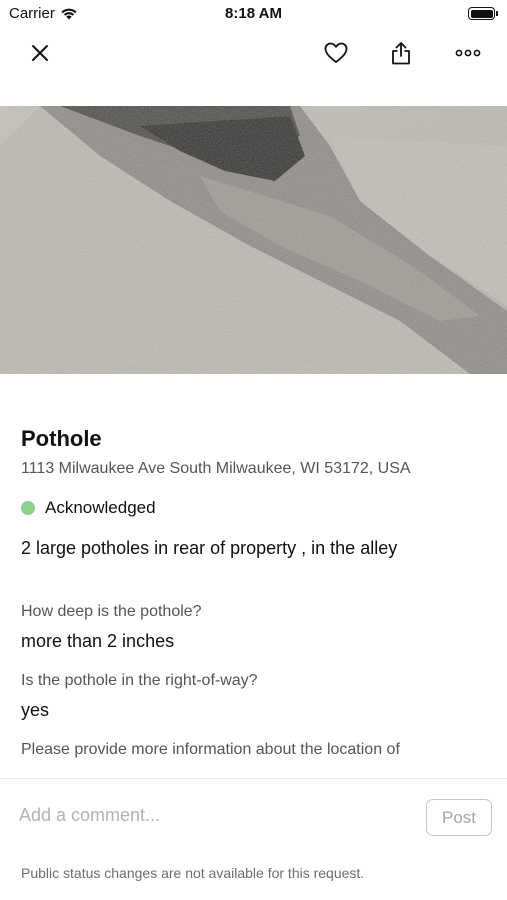  Describe the element at coordinates (61, 438) in the screenshot. I see `request-title: Pothole` at that location.